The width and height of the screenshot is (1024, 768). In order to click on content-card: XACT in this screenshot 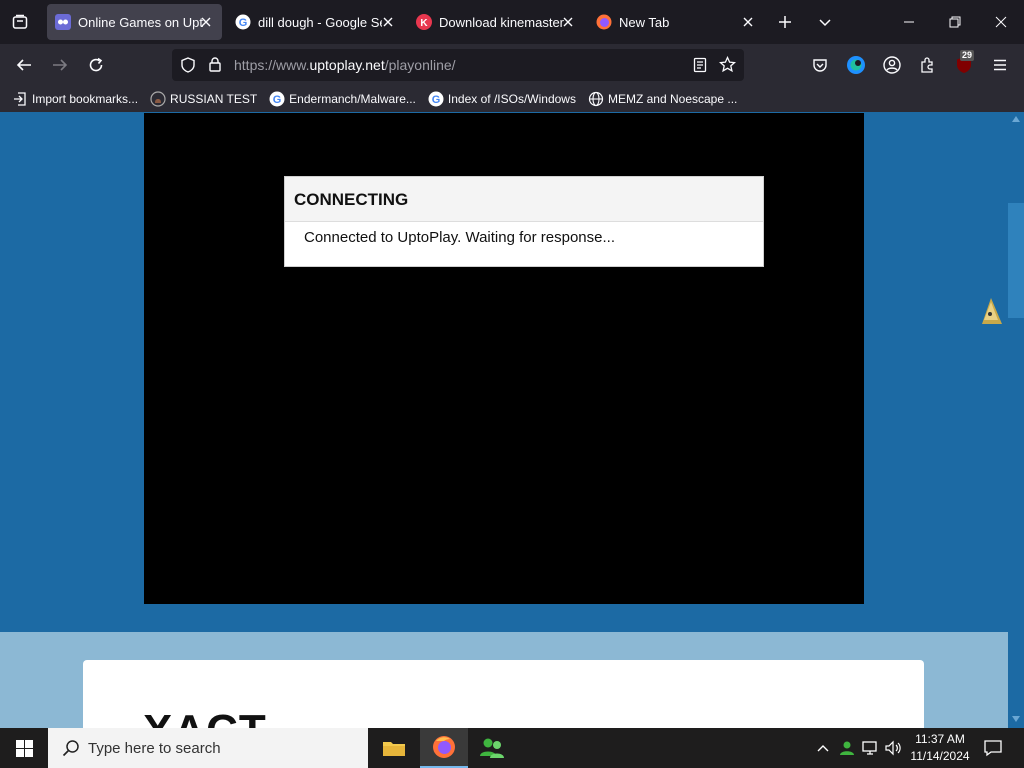, I will do `click(503, 694)`.